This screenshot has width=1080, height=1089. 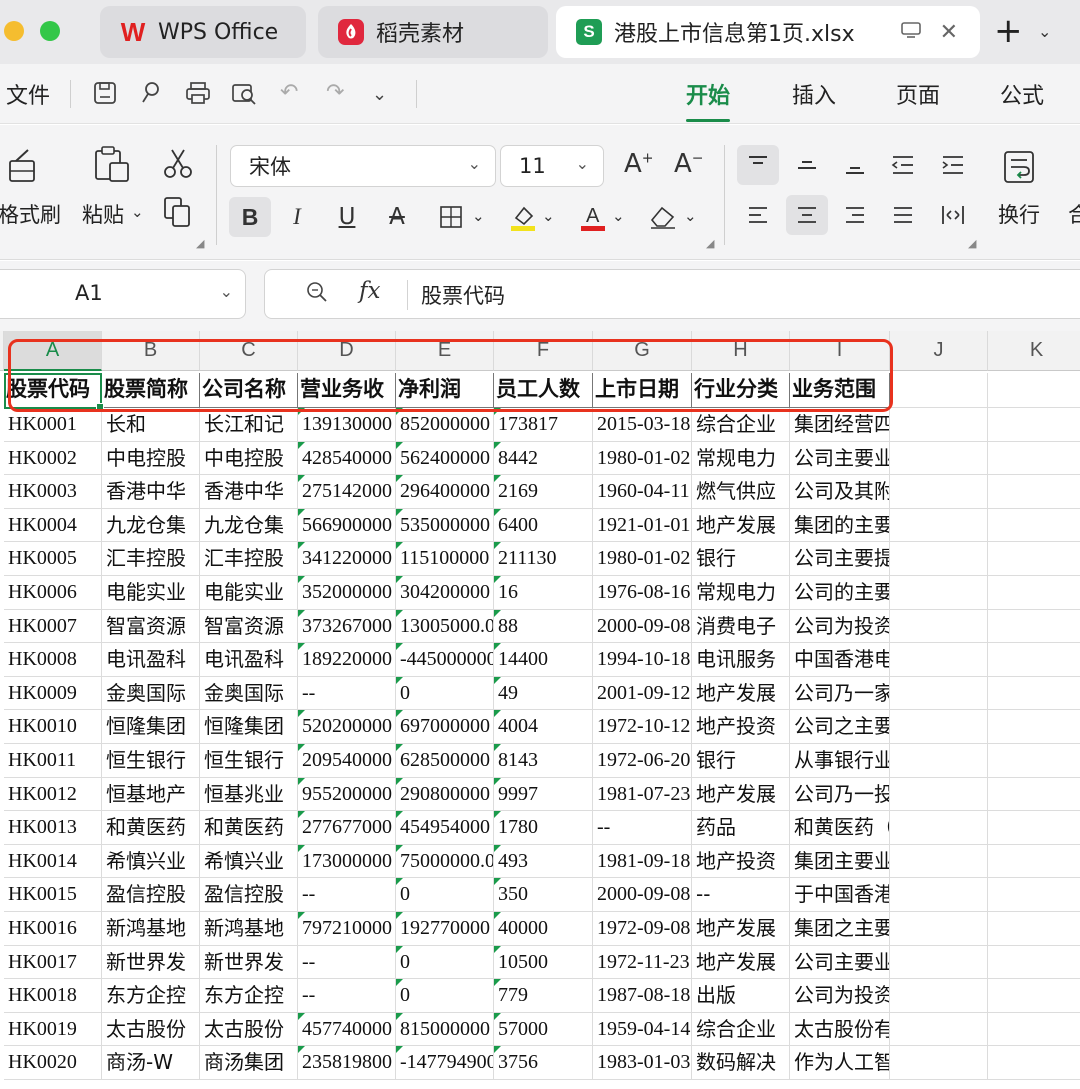 What do you see at coordinates (741, 794) in the screenshot?
I see `table-cell: 地产发展` at bounding box center [741, 794].